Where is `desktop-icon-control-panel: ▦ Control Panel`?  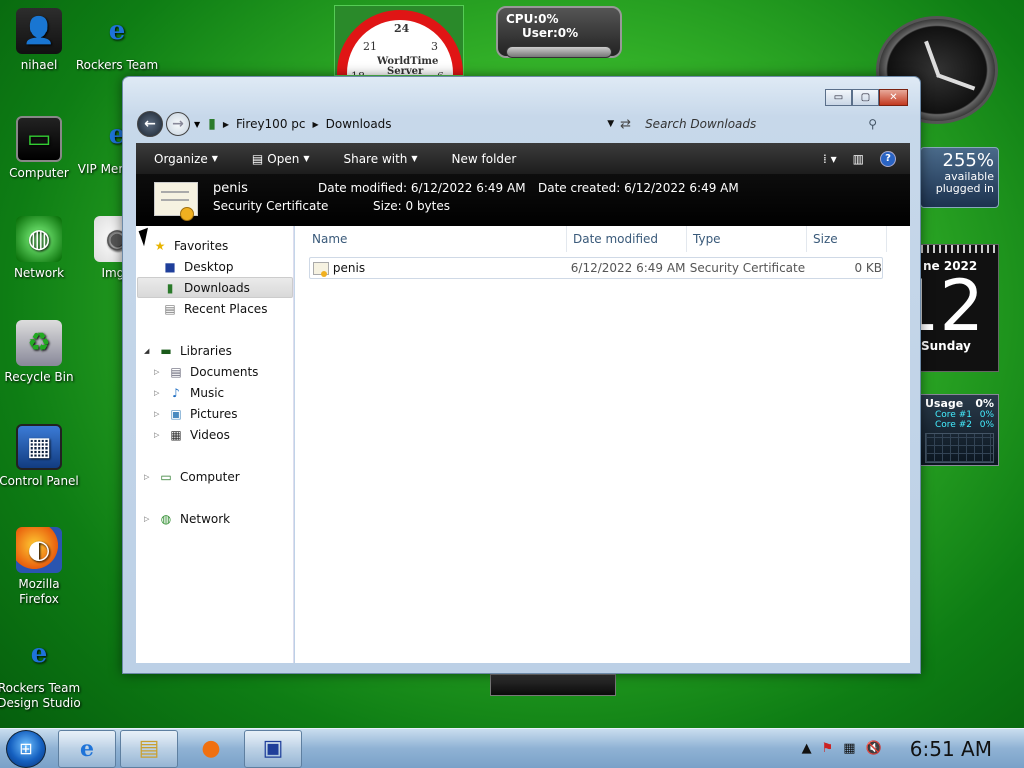
desktop-icon-control-panel: ▦ Control Panel is located at coordinates (40, 456).